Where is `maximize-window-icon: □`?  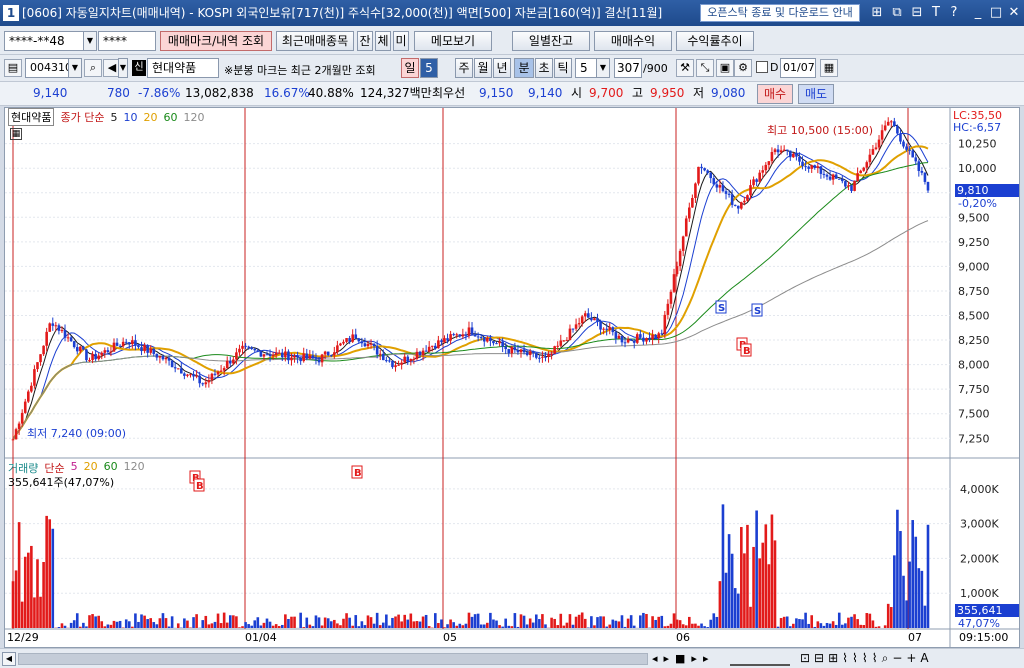
maximize-window-icon: □ is located at coordinates (996, 13).